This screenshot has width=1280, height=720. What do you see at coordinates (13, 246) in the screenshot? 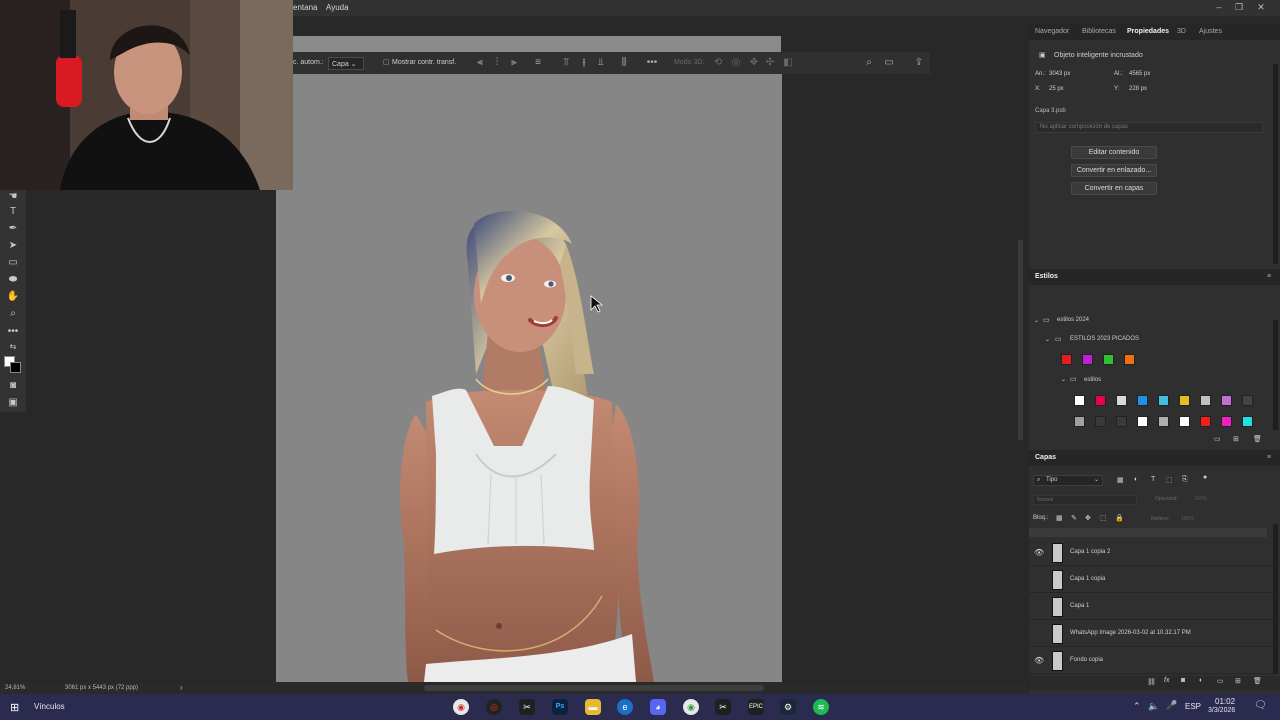
I see `path-select-tool-icon: ➤` at bounding box center [13, 246].